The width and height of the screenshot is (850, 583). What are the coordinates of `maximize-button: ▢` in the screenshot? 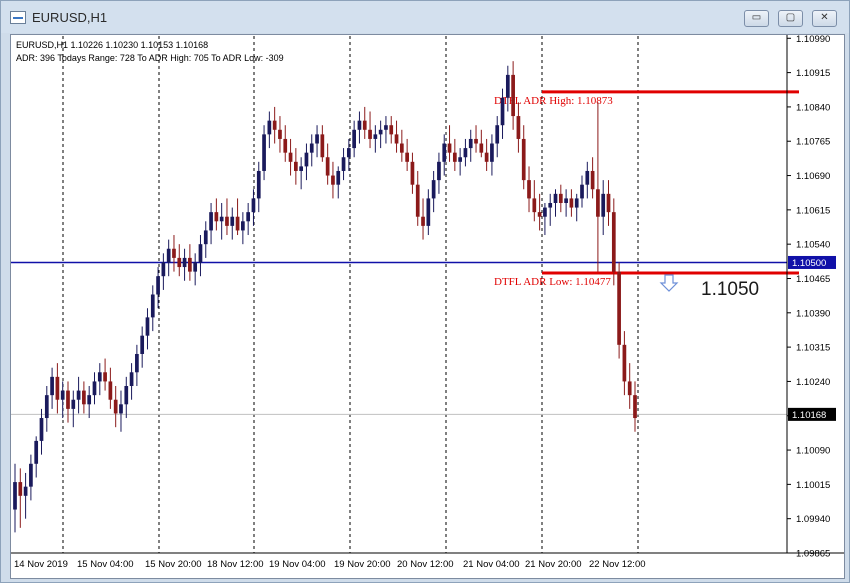 It's located at (790, 18).